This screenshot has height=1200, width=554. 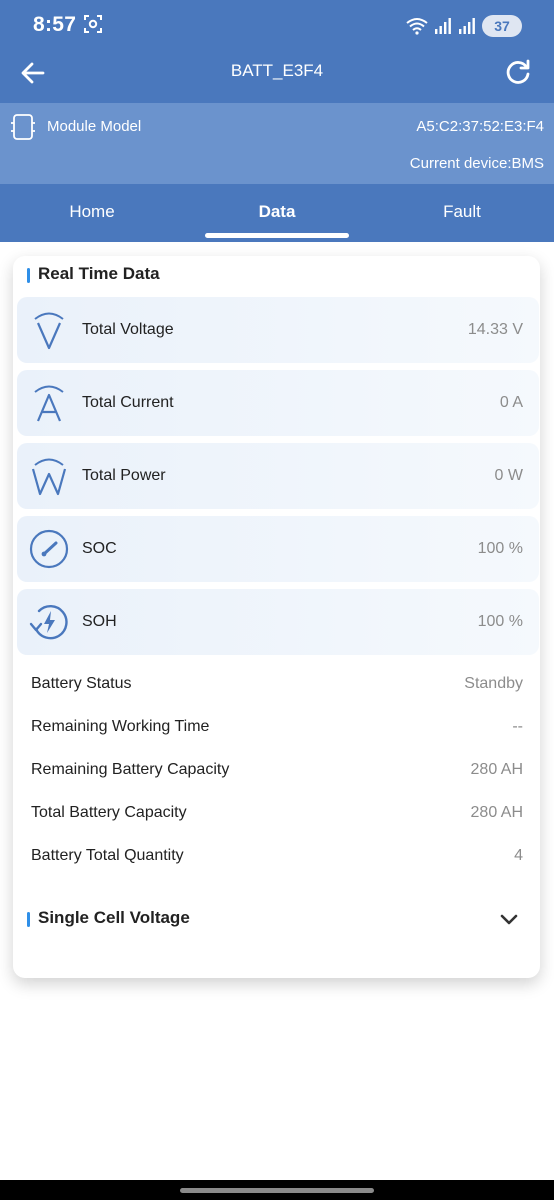 I want to click on metric-soc: SOC 100 %, so click(x=278, y=549).